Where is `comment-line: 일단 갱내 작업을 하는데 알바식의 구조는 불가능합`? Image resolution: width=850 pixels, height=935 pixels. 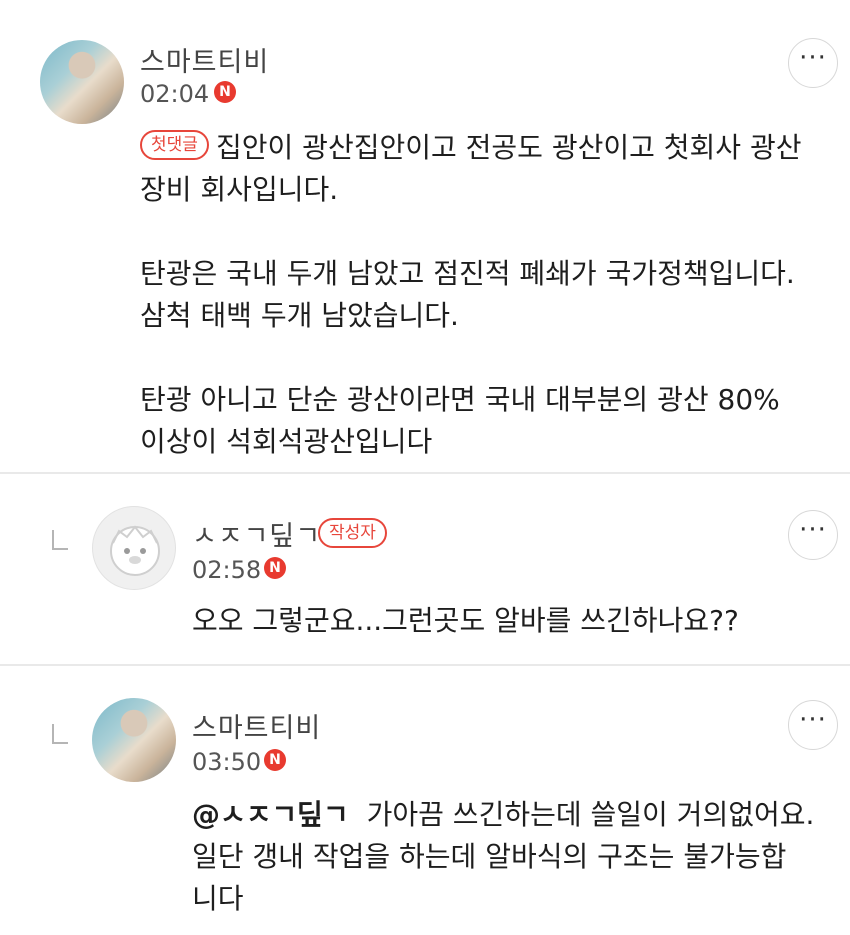 comment-line: 일단 갱내 작업을 하는데 알바식의 구조는 불가능합 is located at coordinates (489, 856).